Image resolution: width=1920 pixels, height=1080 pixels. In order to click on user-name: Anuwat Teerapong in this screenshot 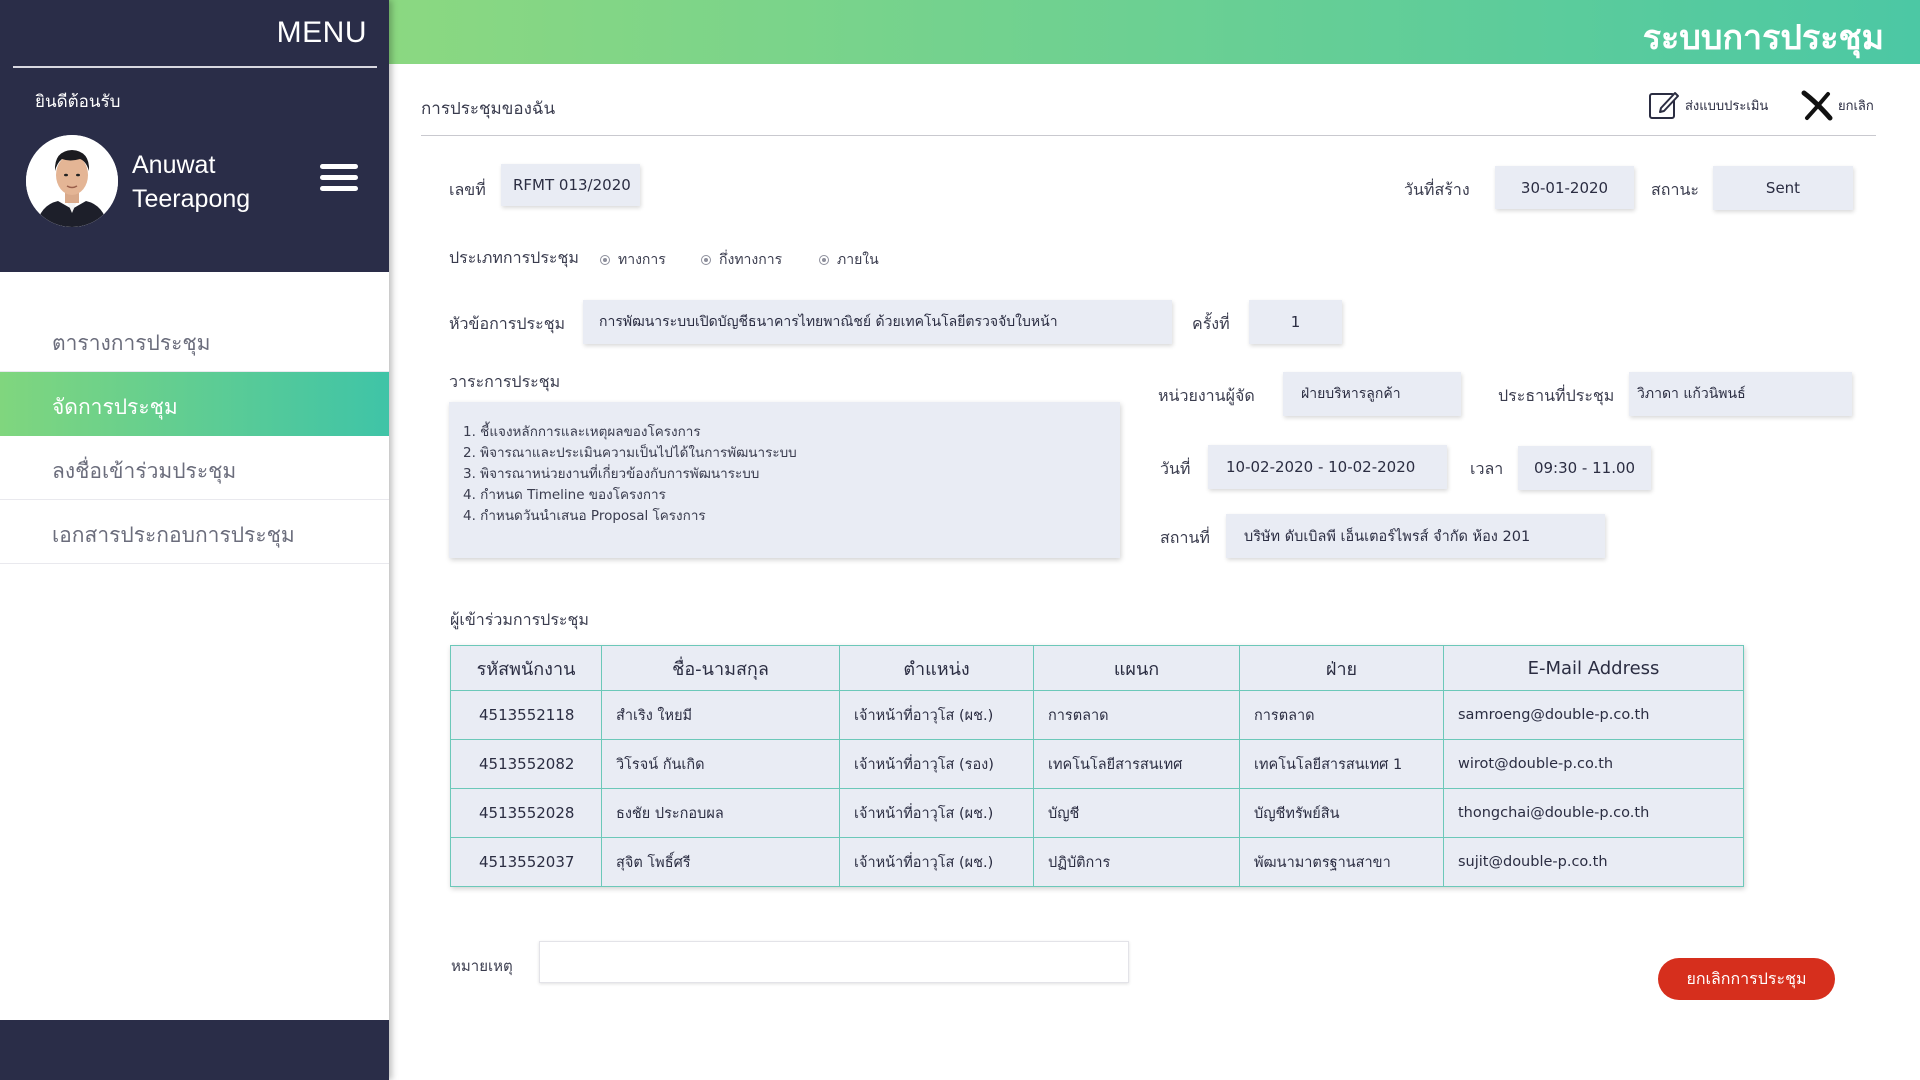, I will do `click(191, 182)`.